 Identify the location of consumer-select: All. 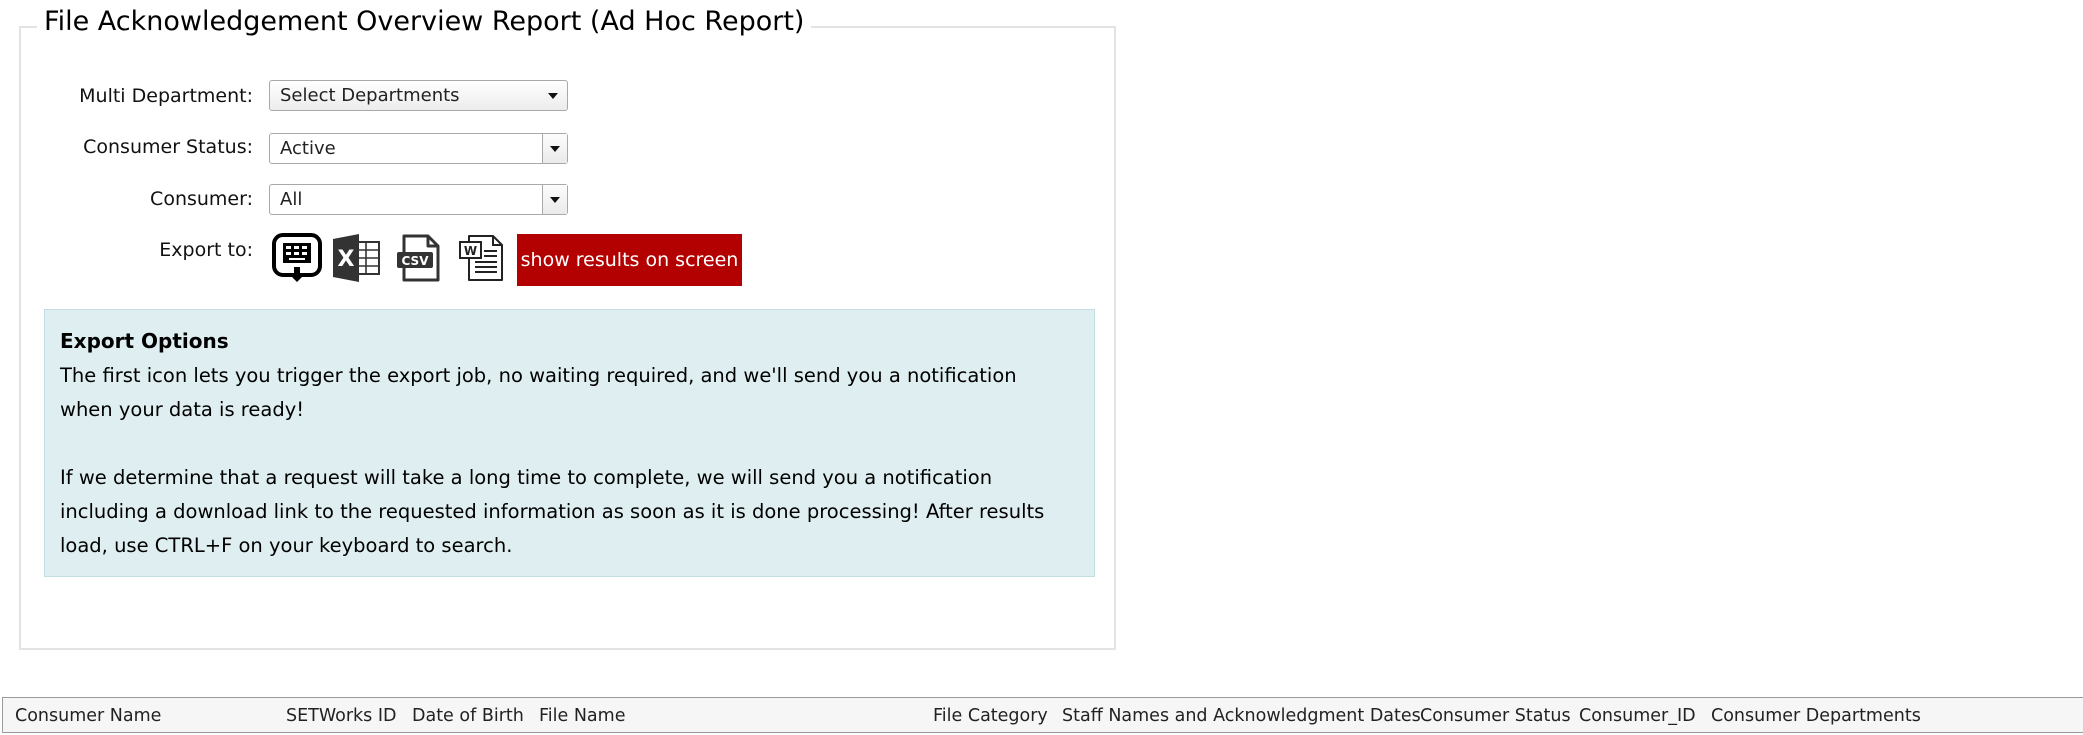
(418, 199).